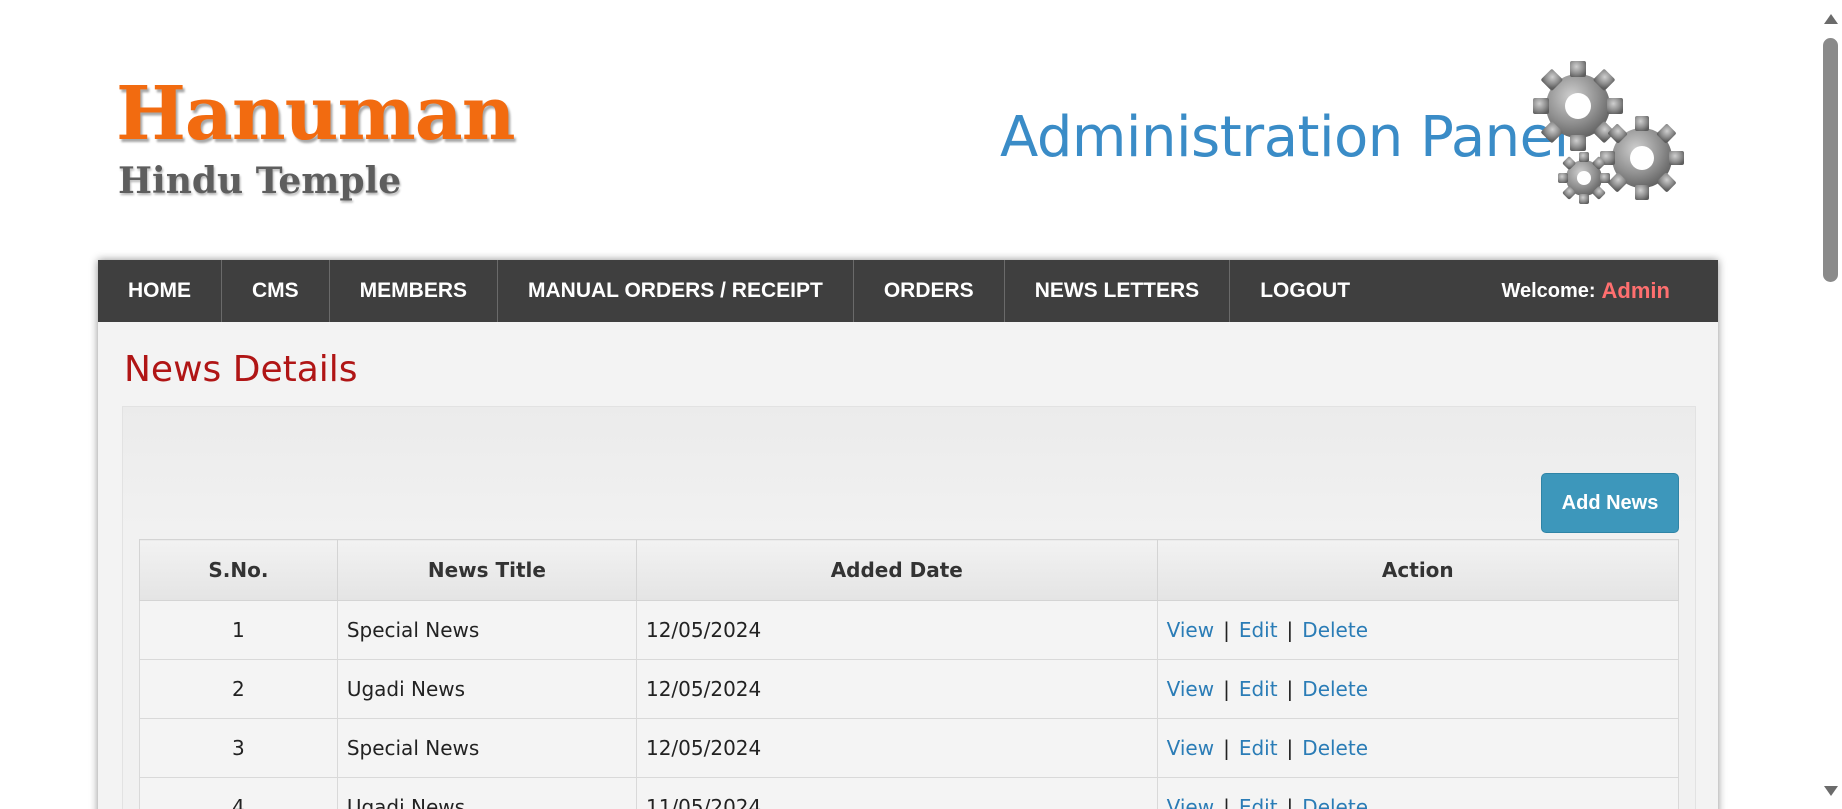 This screenshot has height=809, width=1842. What do you see at coordinates (1305, 291) in the screenshot?
I see `nav-logout: LOGOUT` at bounding box center [1305, 291].